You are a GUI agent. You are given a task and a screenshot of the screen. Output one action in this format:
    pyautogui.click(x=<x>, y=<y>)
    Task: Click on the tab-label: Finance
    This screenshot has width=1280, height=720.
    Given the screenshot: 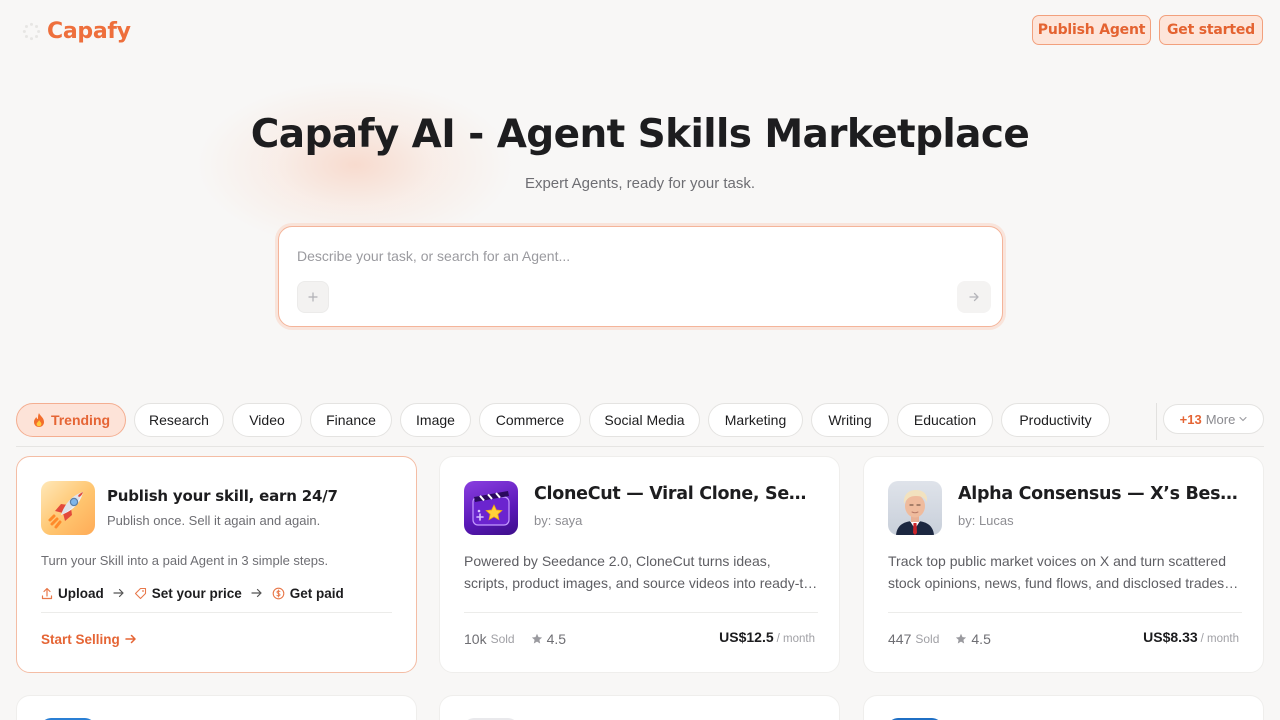 What is the action you would take?
    pyautogui.click(x=351, y=420)
    